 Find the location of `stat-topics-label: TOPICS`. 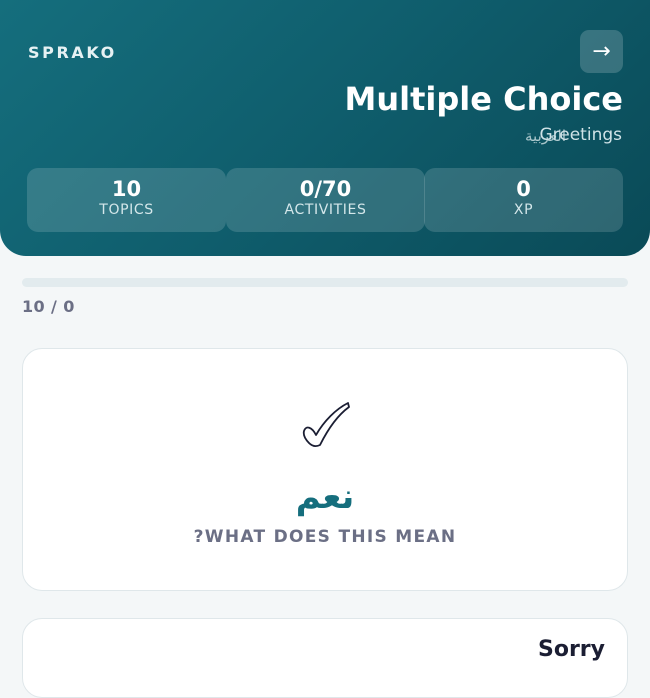

stat-topics-label: TOPICS is located at coordinates (126, 210).